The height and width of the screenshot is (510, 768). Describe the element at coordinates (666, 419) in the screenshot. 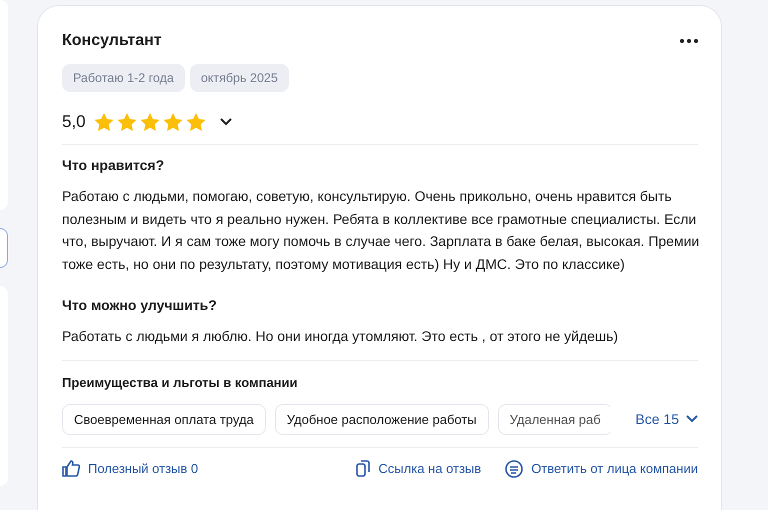

I see `show-all-button: Все 15` at that location.